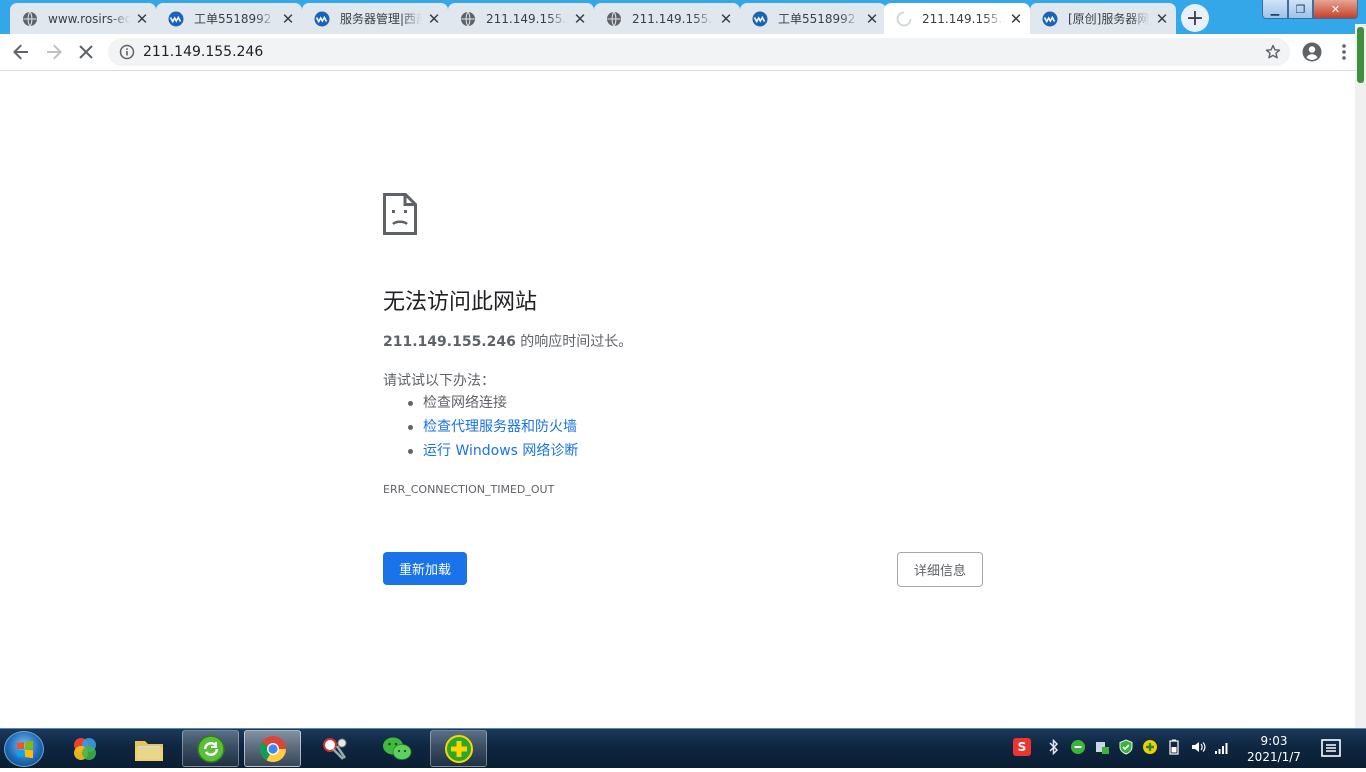 The height and width of the screenshot is (772, 1366). I want to click on tab-7: 211.149.155.246 ✕, so click(957, 18).